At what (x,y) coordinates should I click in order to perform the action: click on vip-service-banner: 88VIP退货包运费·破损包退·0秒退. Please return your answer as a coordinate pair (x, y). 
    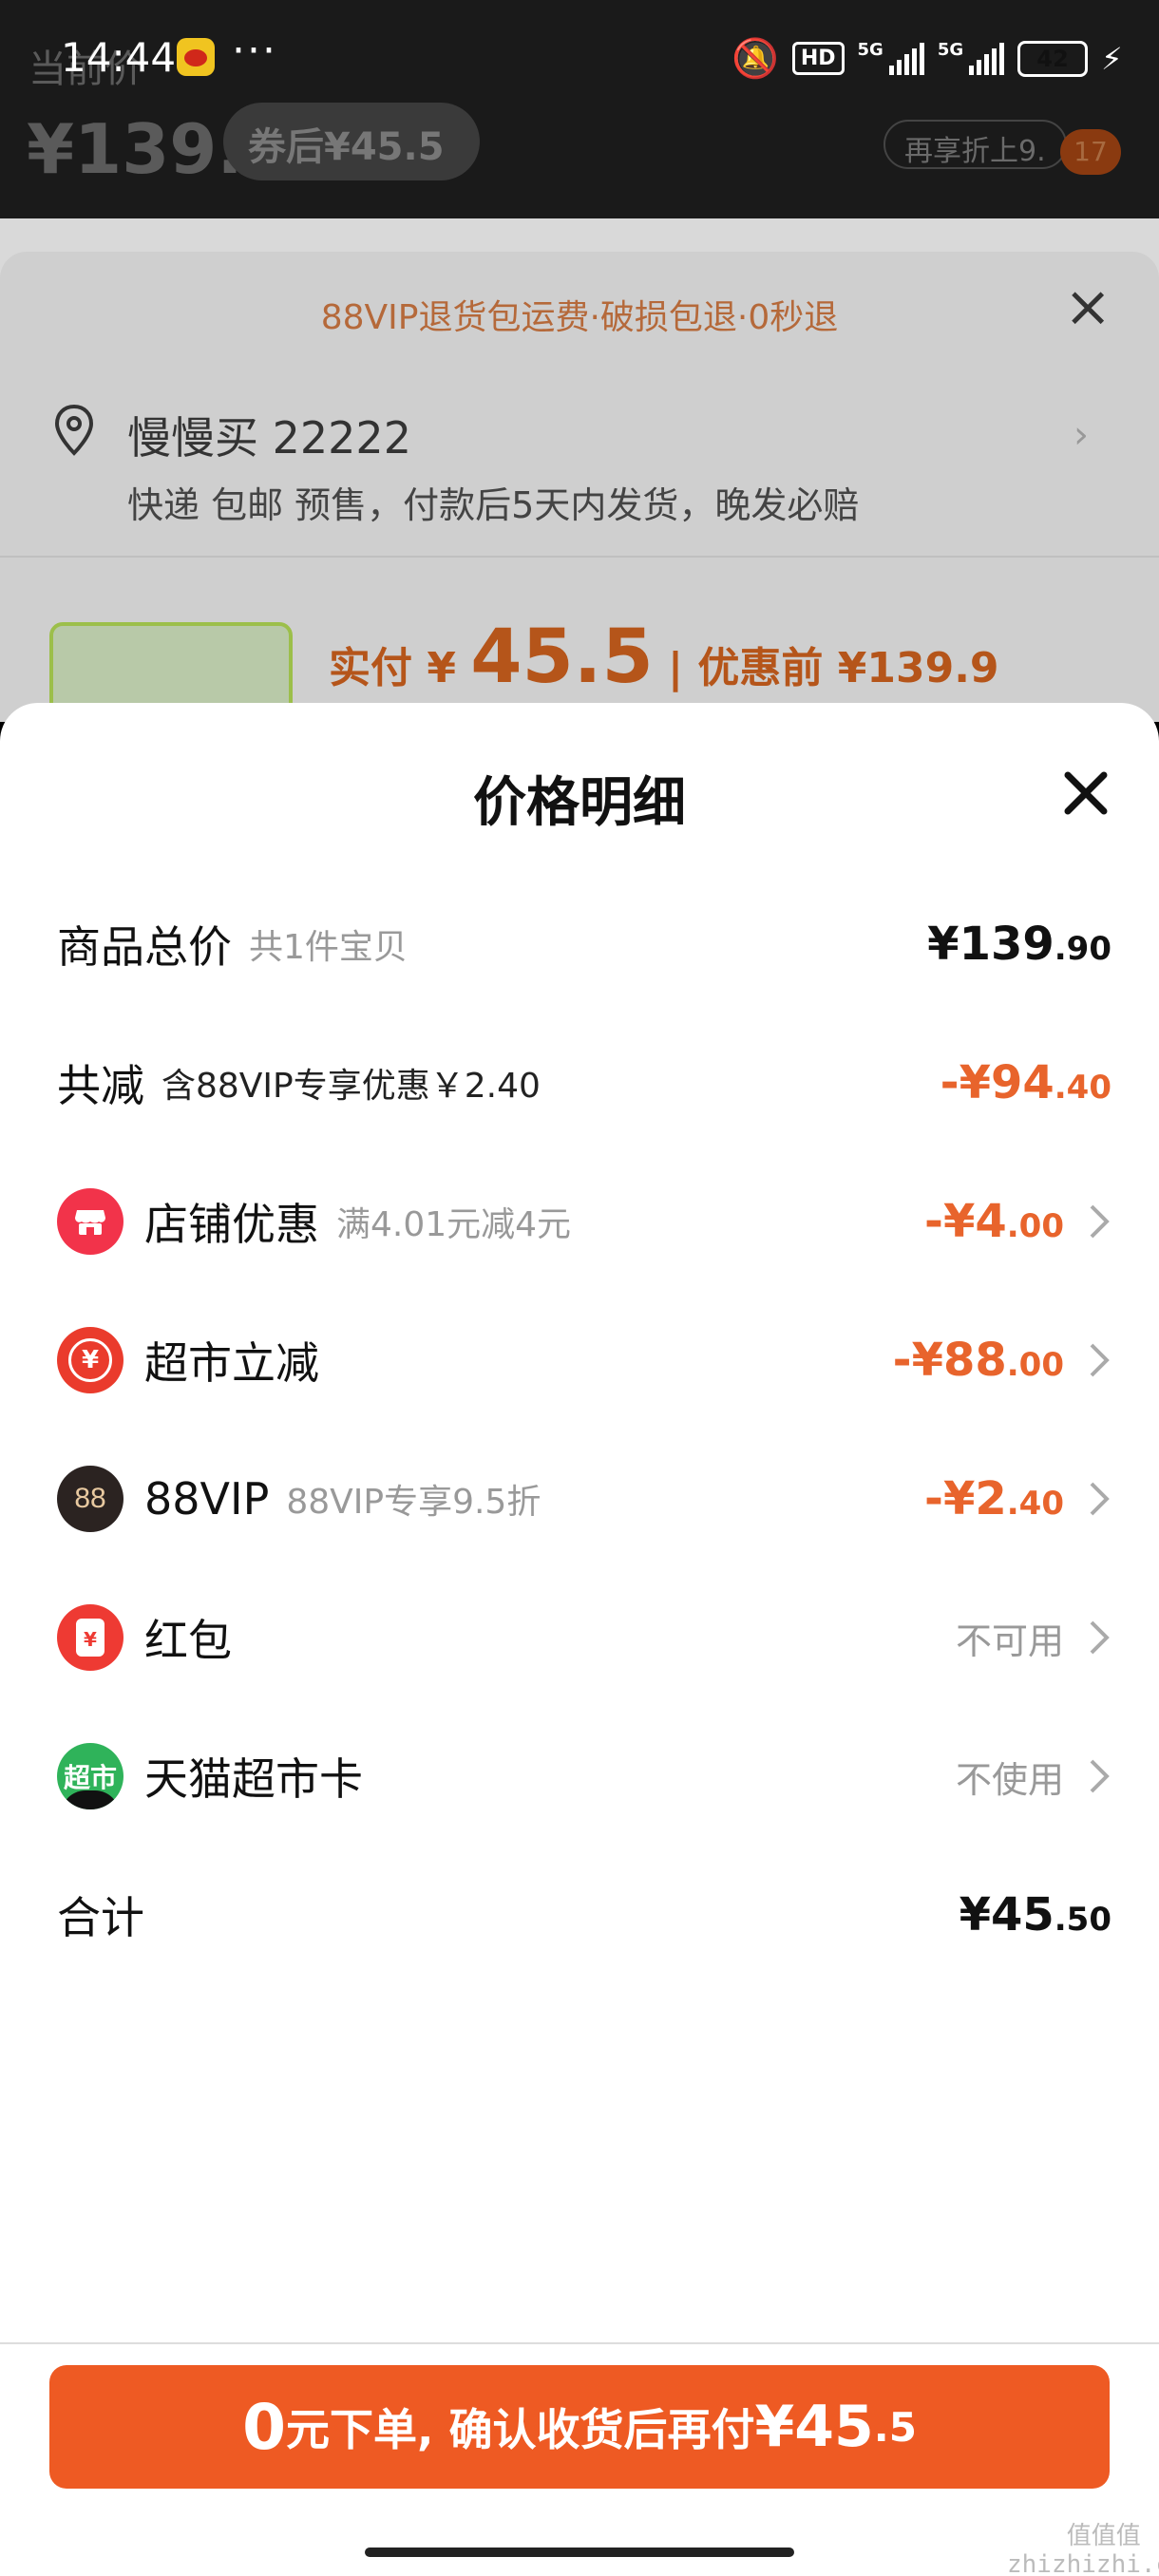
    Looking at the image, I should click on (579, 317).